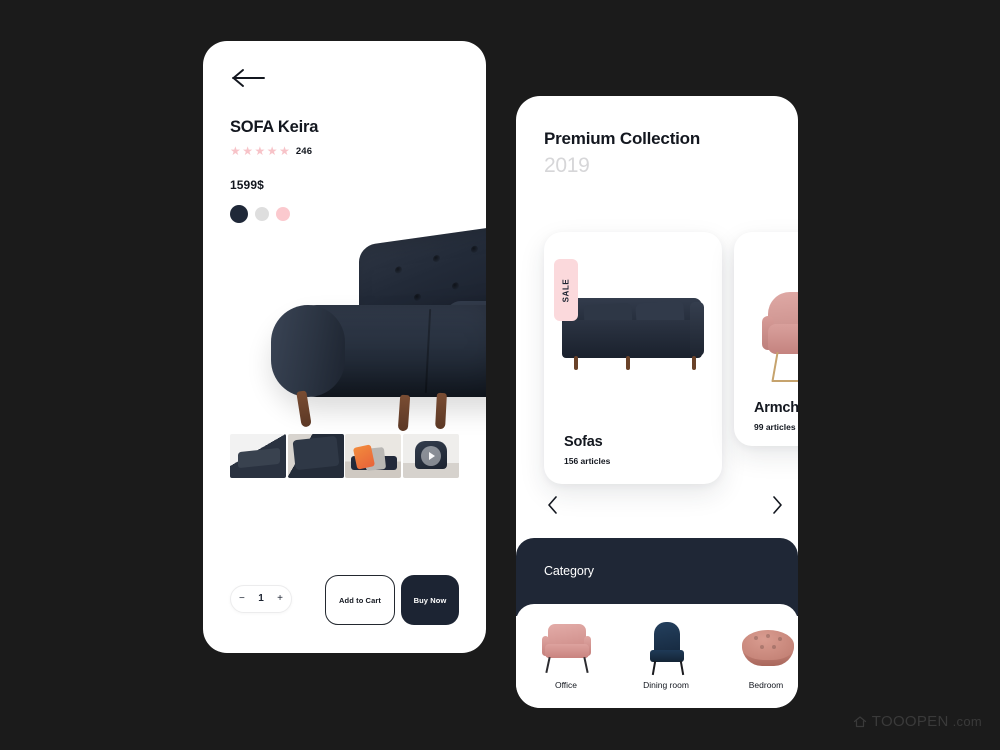 Image resolution: width=1000 pixels, height=750 pixels. Describe the element at coordinates (766, 685) in the screenshot. I see `category-item-label: Bedroom` at that location.